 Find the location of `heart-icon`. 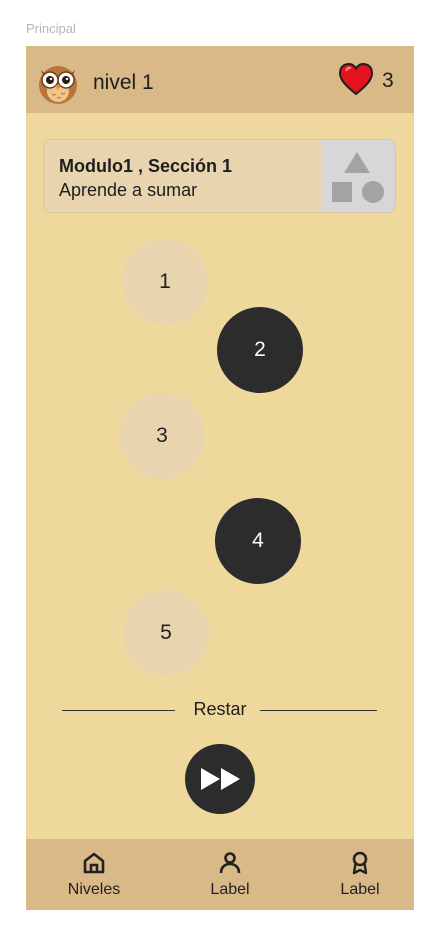

heart-icon is located at coordinates (356, 79).